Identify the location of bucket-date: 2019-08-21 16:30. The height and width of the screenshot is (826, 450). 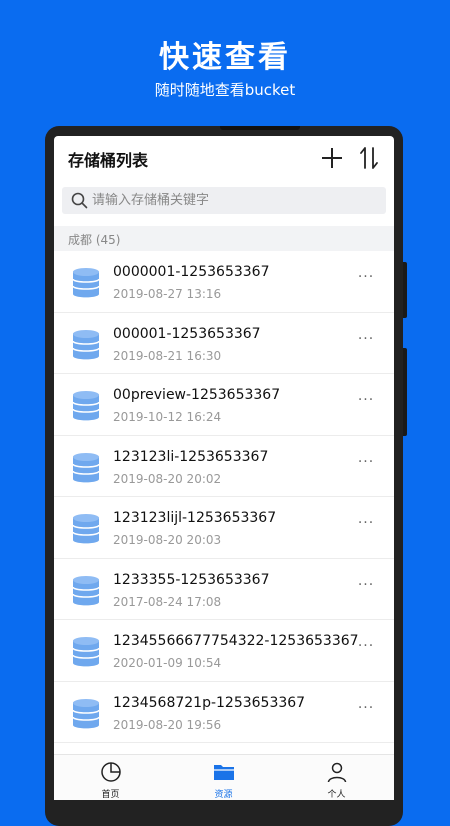
(167, 355).